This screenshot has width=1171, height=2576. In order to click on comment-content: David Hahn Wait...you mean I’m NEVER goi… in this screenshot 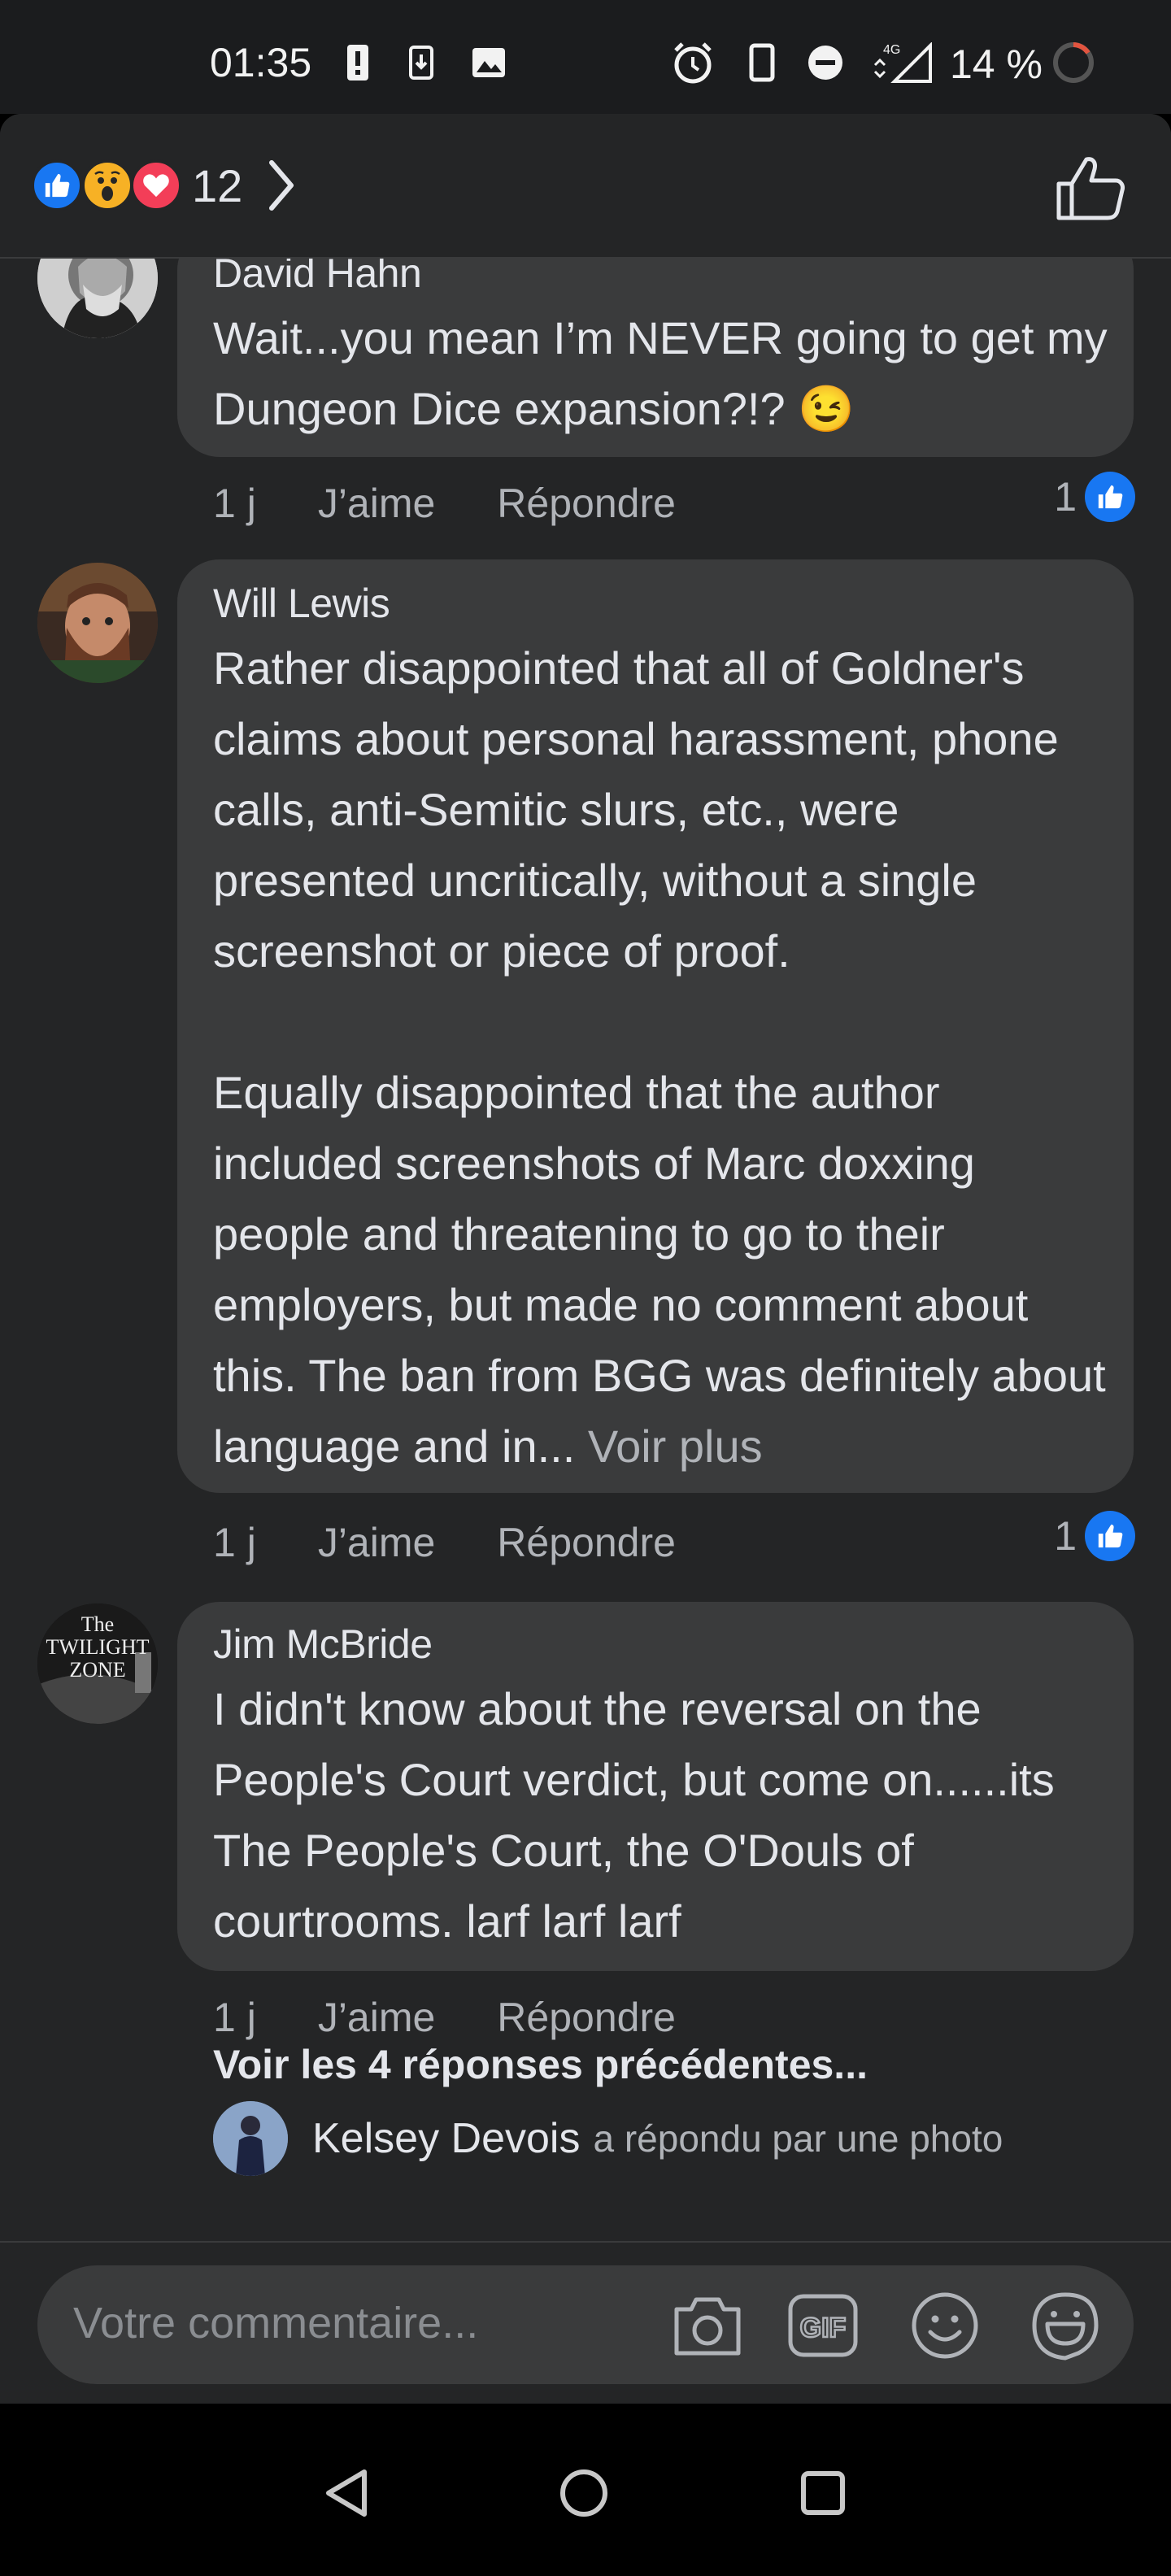, I will do `click(661, 347)`.